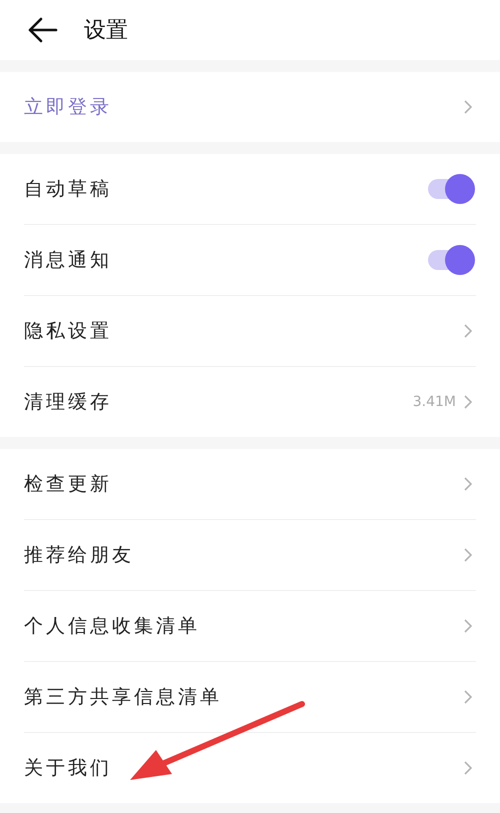 This screenshot has height=813, width=500. I want to click on setting-label: 清理缓存, so click(218, 402).